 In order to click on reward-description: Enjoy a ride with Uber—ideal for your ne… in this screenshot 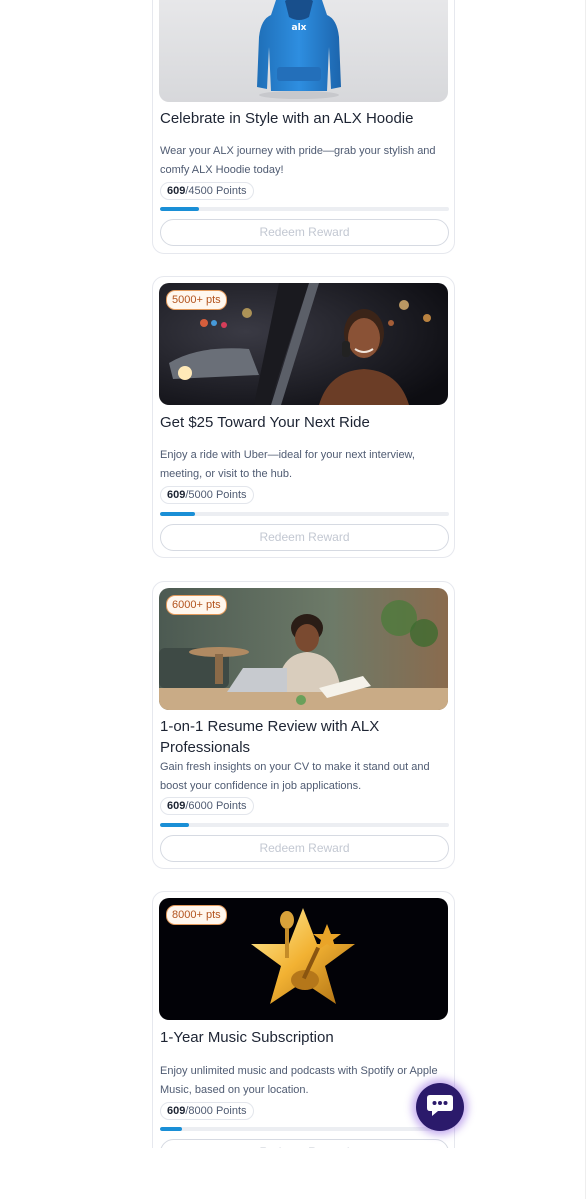, I will do `click(287, 464)`.